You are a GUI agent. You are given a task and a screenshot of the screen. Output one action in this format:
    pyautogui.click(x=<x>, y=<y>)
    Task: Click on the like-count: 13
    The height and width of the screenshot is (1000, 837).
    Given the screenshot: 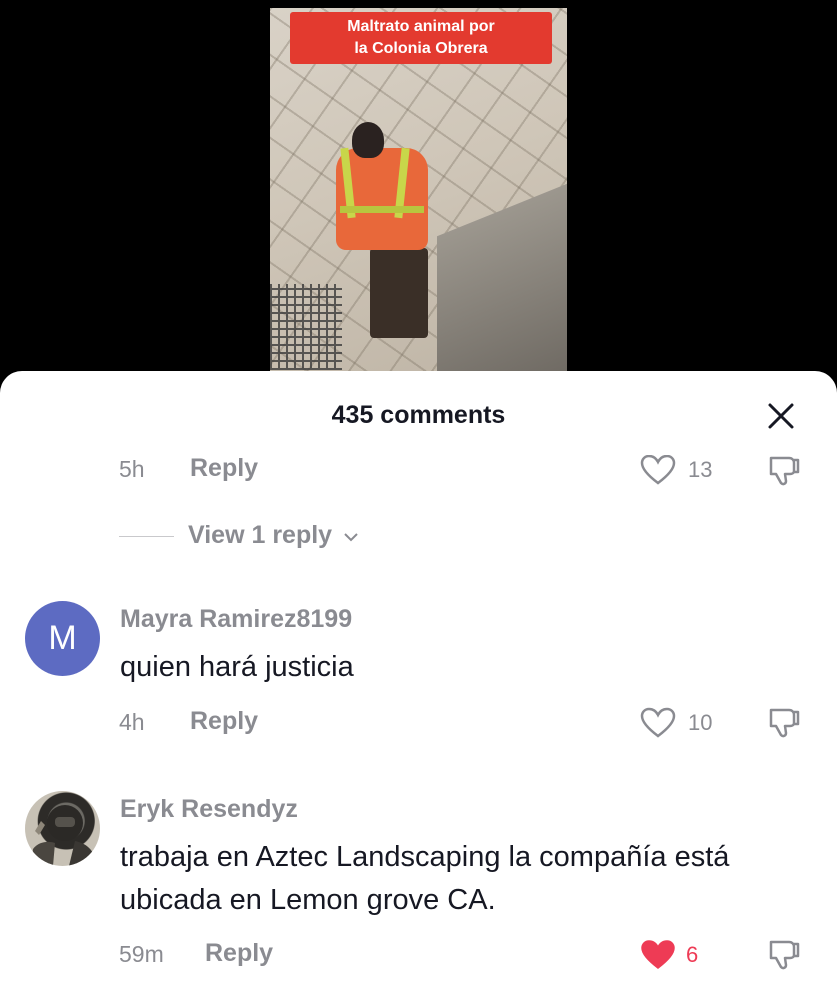 What is the action you would take?
    pyautogui.click(x=700, y=469)
    